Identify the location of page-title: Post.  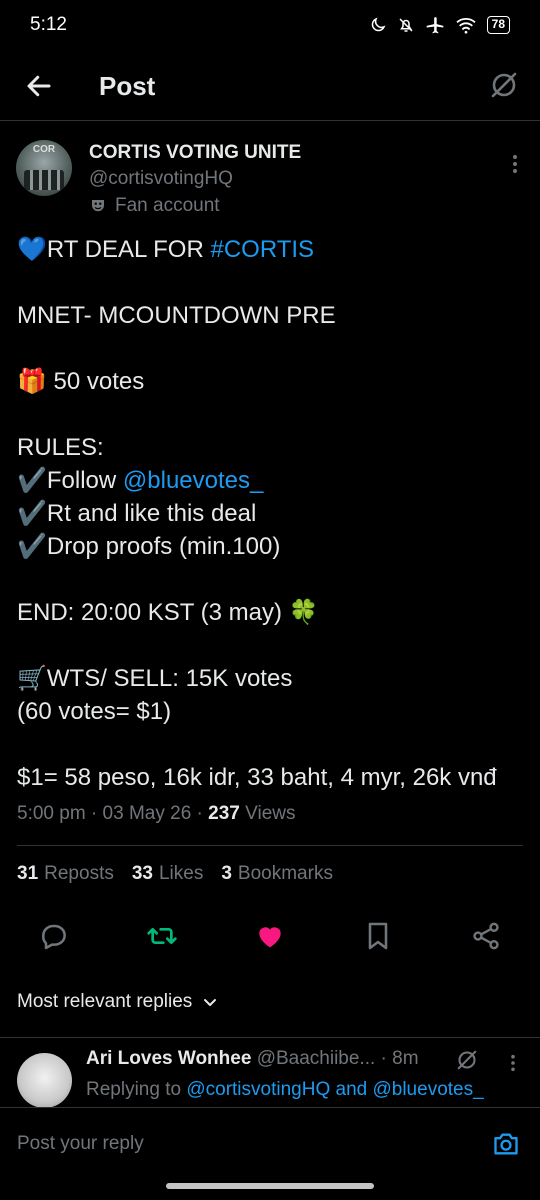
(127, 86).